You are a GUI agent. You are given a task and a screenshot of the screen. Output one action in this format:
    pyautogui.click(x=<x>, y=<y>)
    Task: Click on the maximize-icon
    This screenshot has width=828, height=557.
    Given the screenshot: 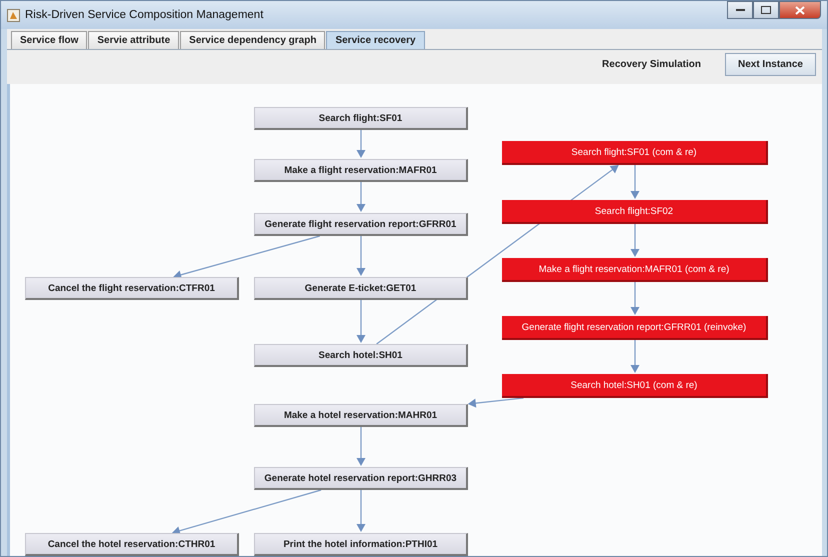 What is the action you would take?
    pyautogui.click(x=766, y=10)
    